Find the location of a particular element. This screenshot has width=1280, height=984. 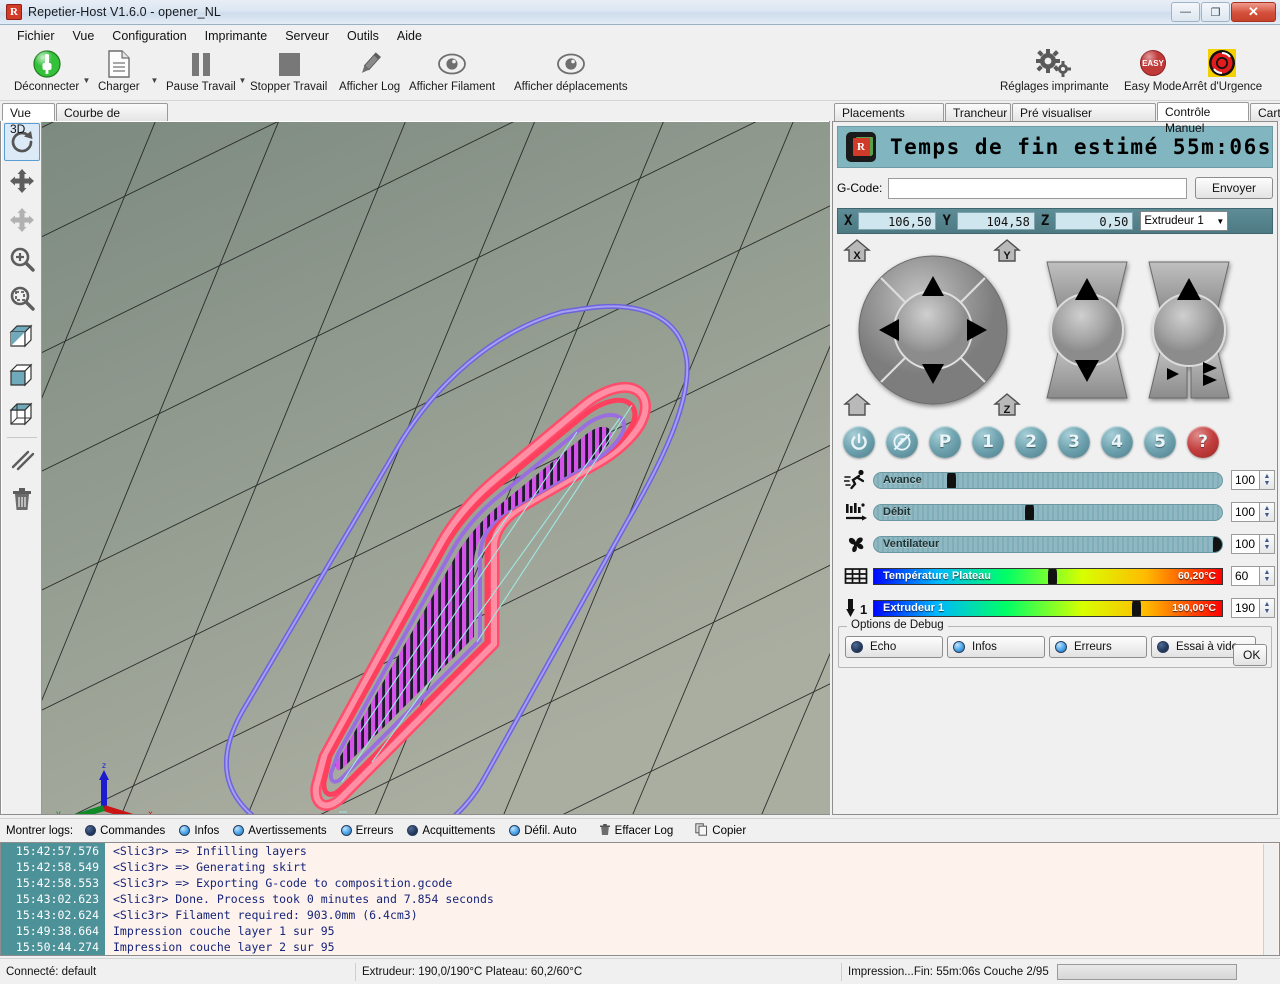

menu-fichier: Fichier is located at coordinates (36, 36).